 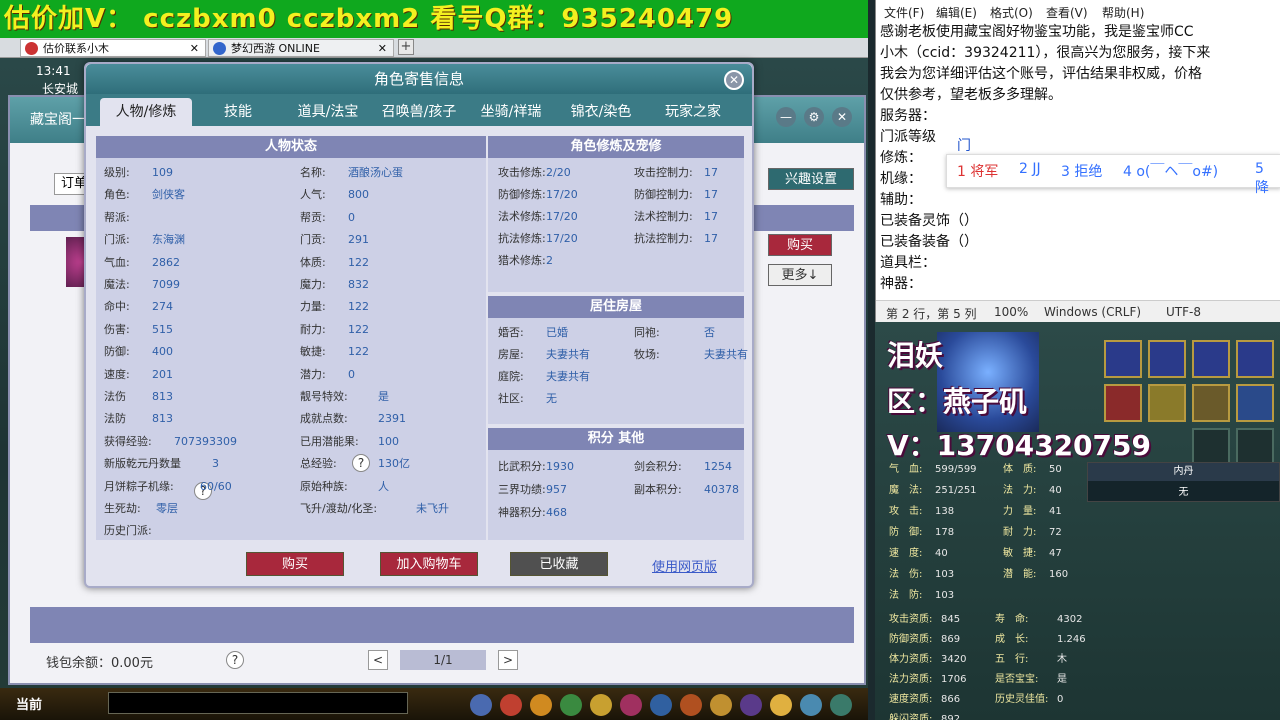 I want to click on info-row: 防御控制力: 17, so click(x=676, y=194).